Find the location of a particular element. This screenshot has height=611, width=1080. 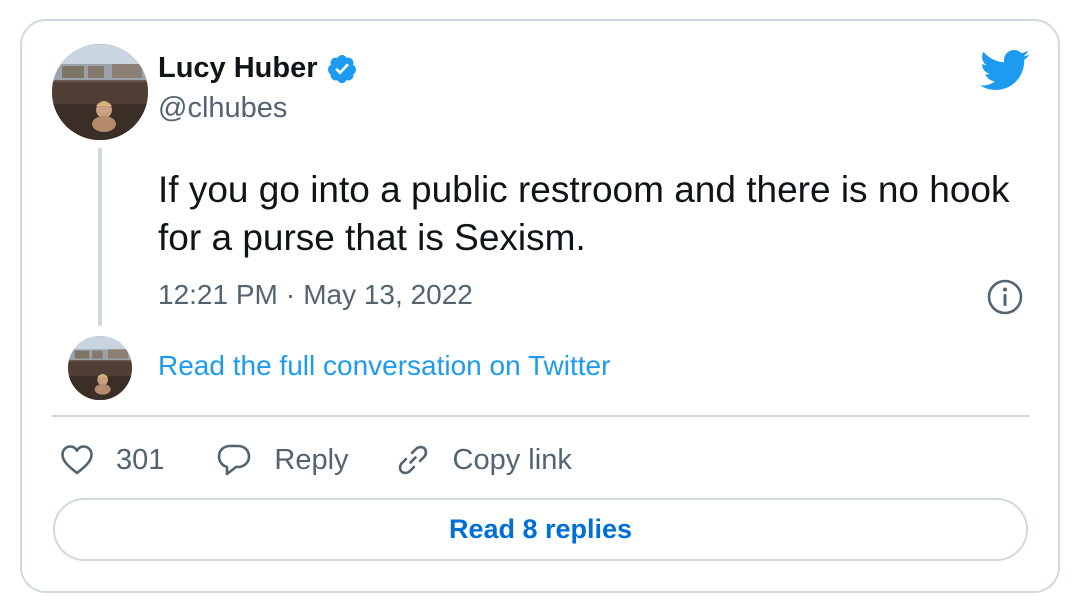

tweet-time: 12:21 PM is located at coordinates (218, 295).